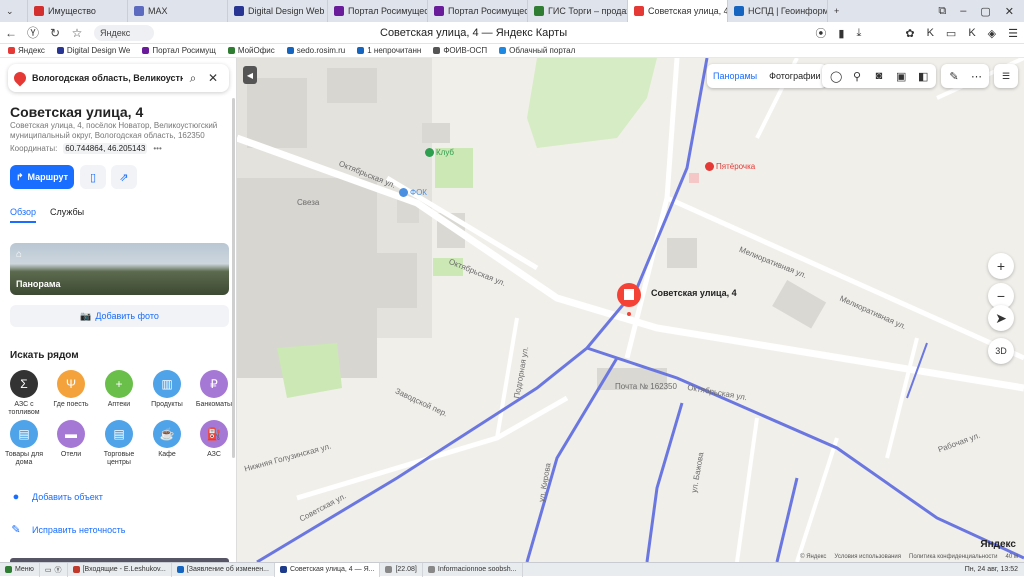  Describe the element at coordinates (1009, 11) in the screenshot. I see `close-window-icon: ✕` at that location.